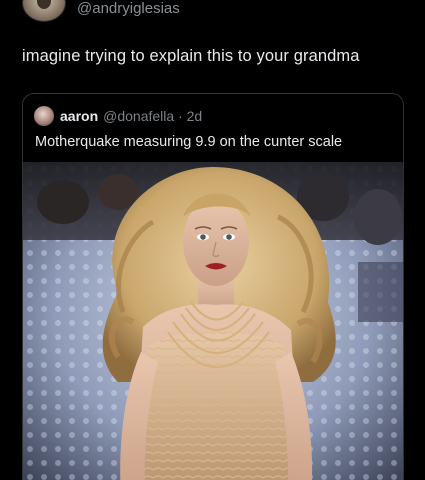 The width and height of the screenshot is (425, 480). Describe the element at coordinates (44, 11) in the screenshot. I see `avatar` at that location.